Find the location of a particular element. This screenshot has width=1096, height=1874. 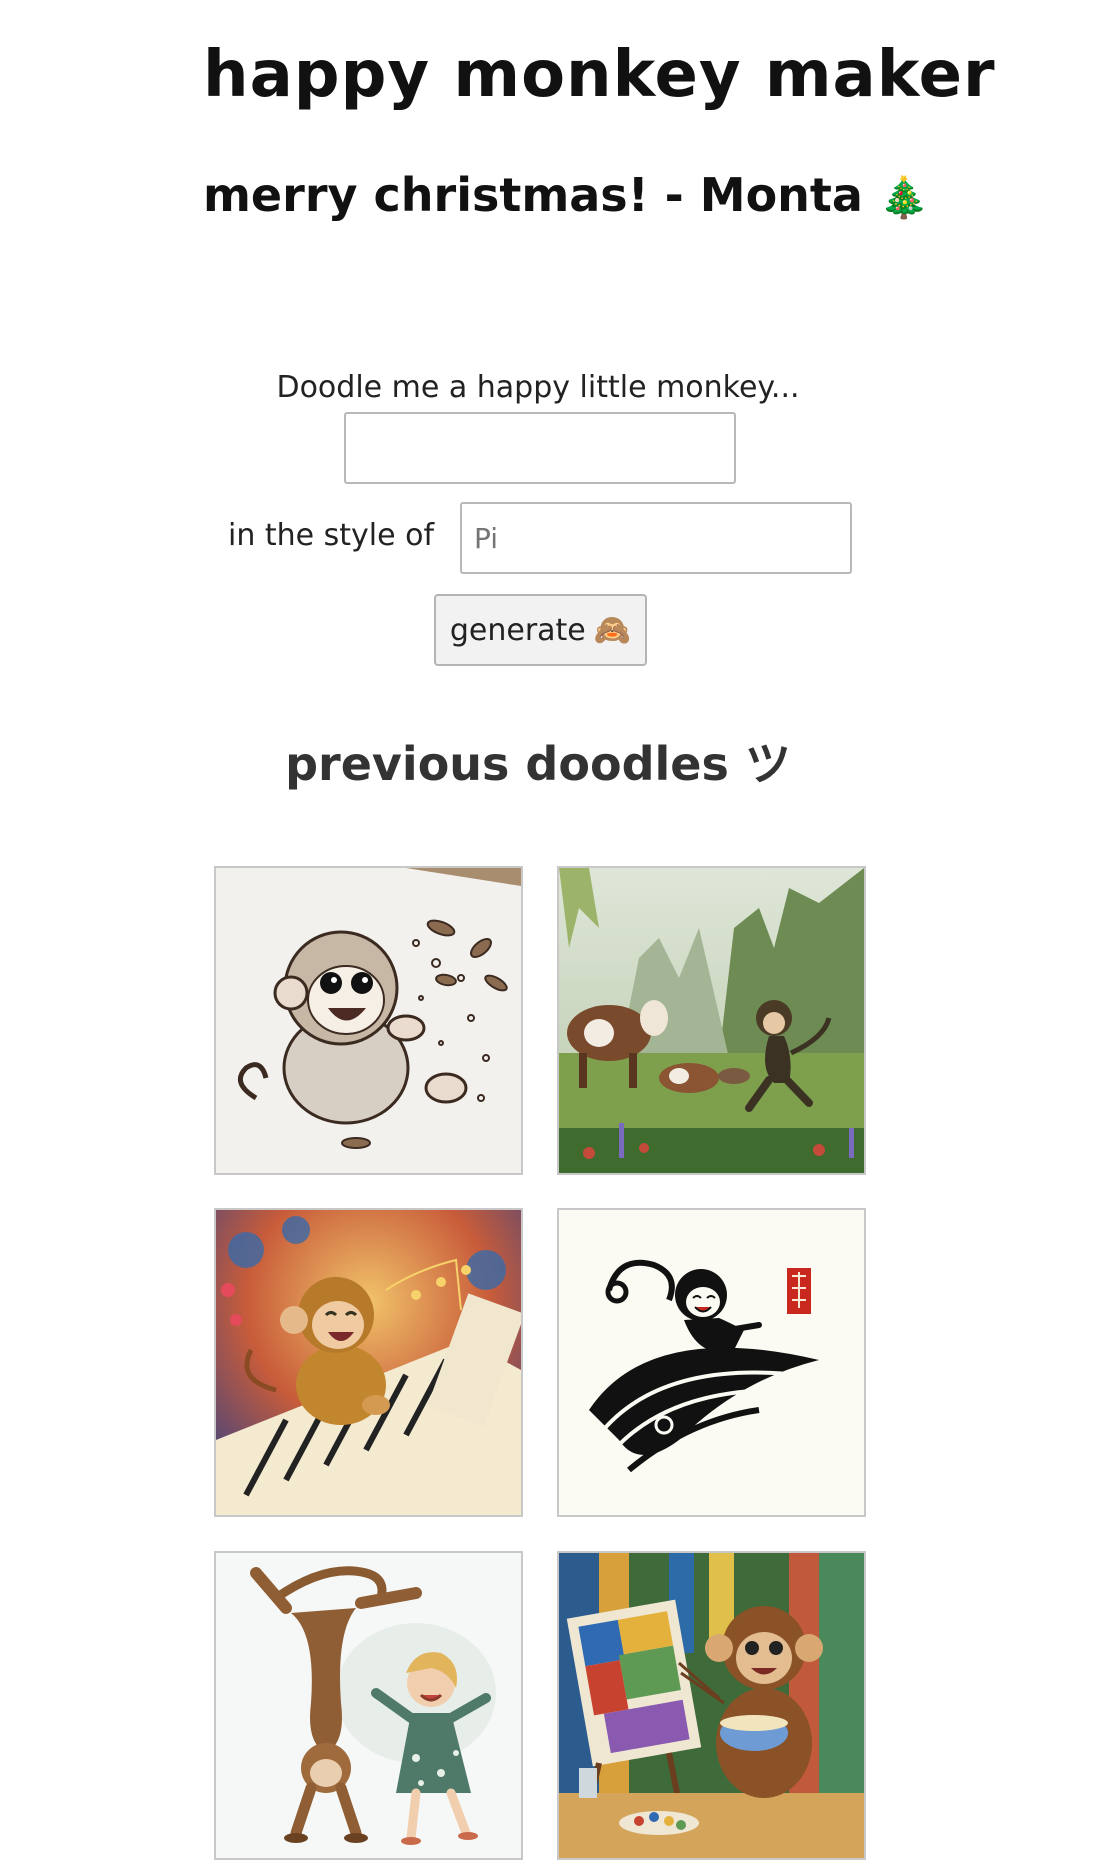

ink-monkey-image is located at coordinates (711, 1362).